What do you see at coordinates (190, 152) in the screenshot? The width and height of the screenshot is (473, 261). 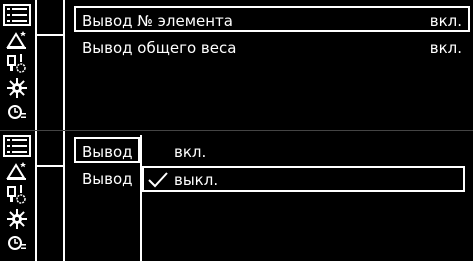 I see `option-label: вкл.` at bounding box center [190, 152].